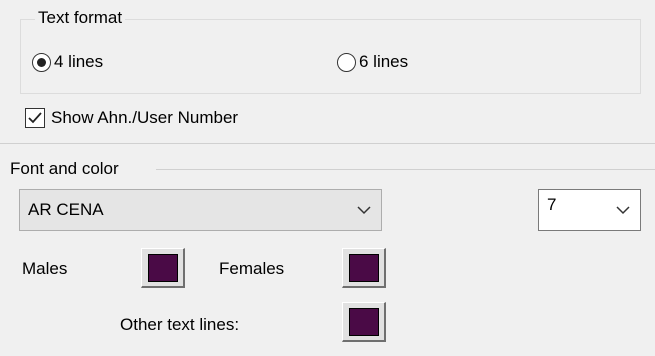 This screenshot has width=655, height=356. I want to click on males-color-button, so click(163, 268).